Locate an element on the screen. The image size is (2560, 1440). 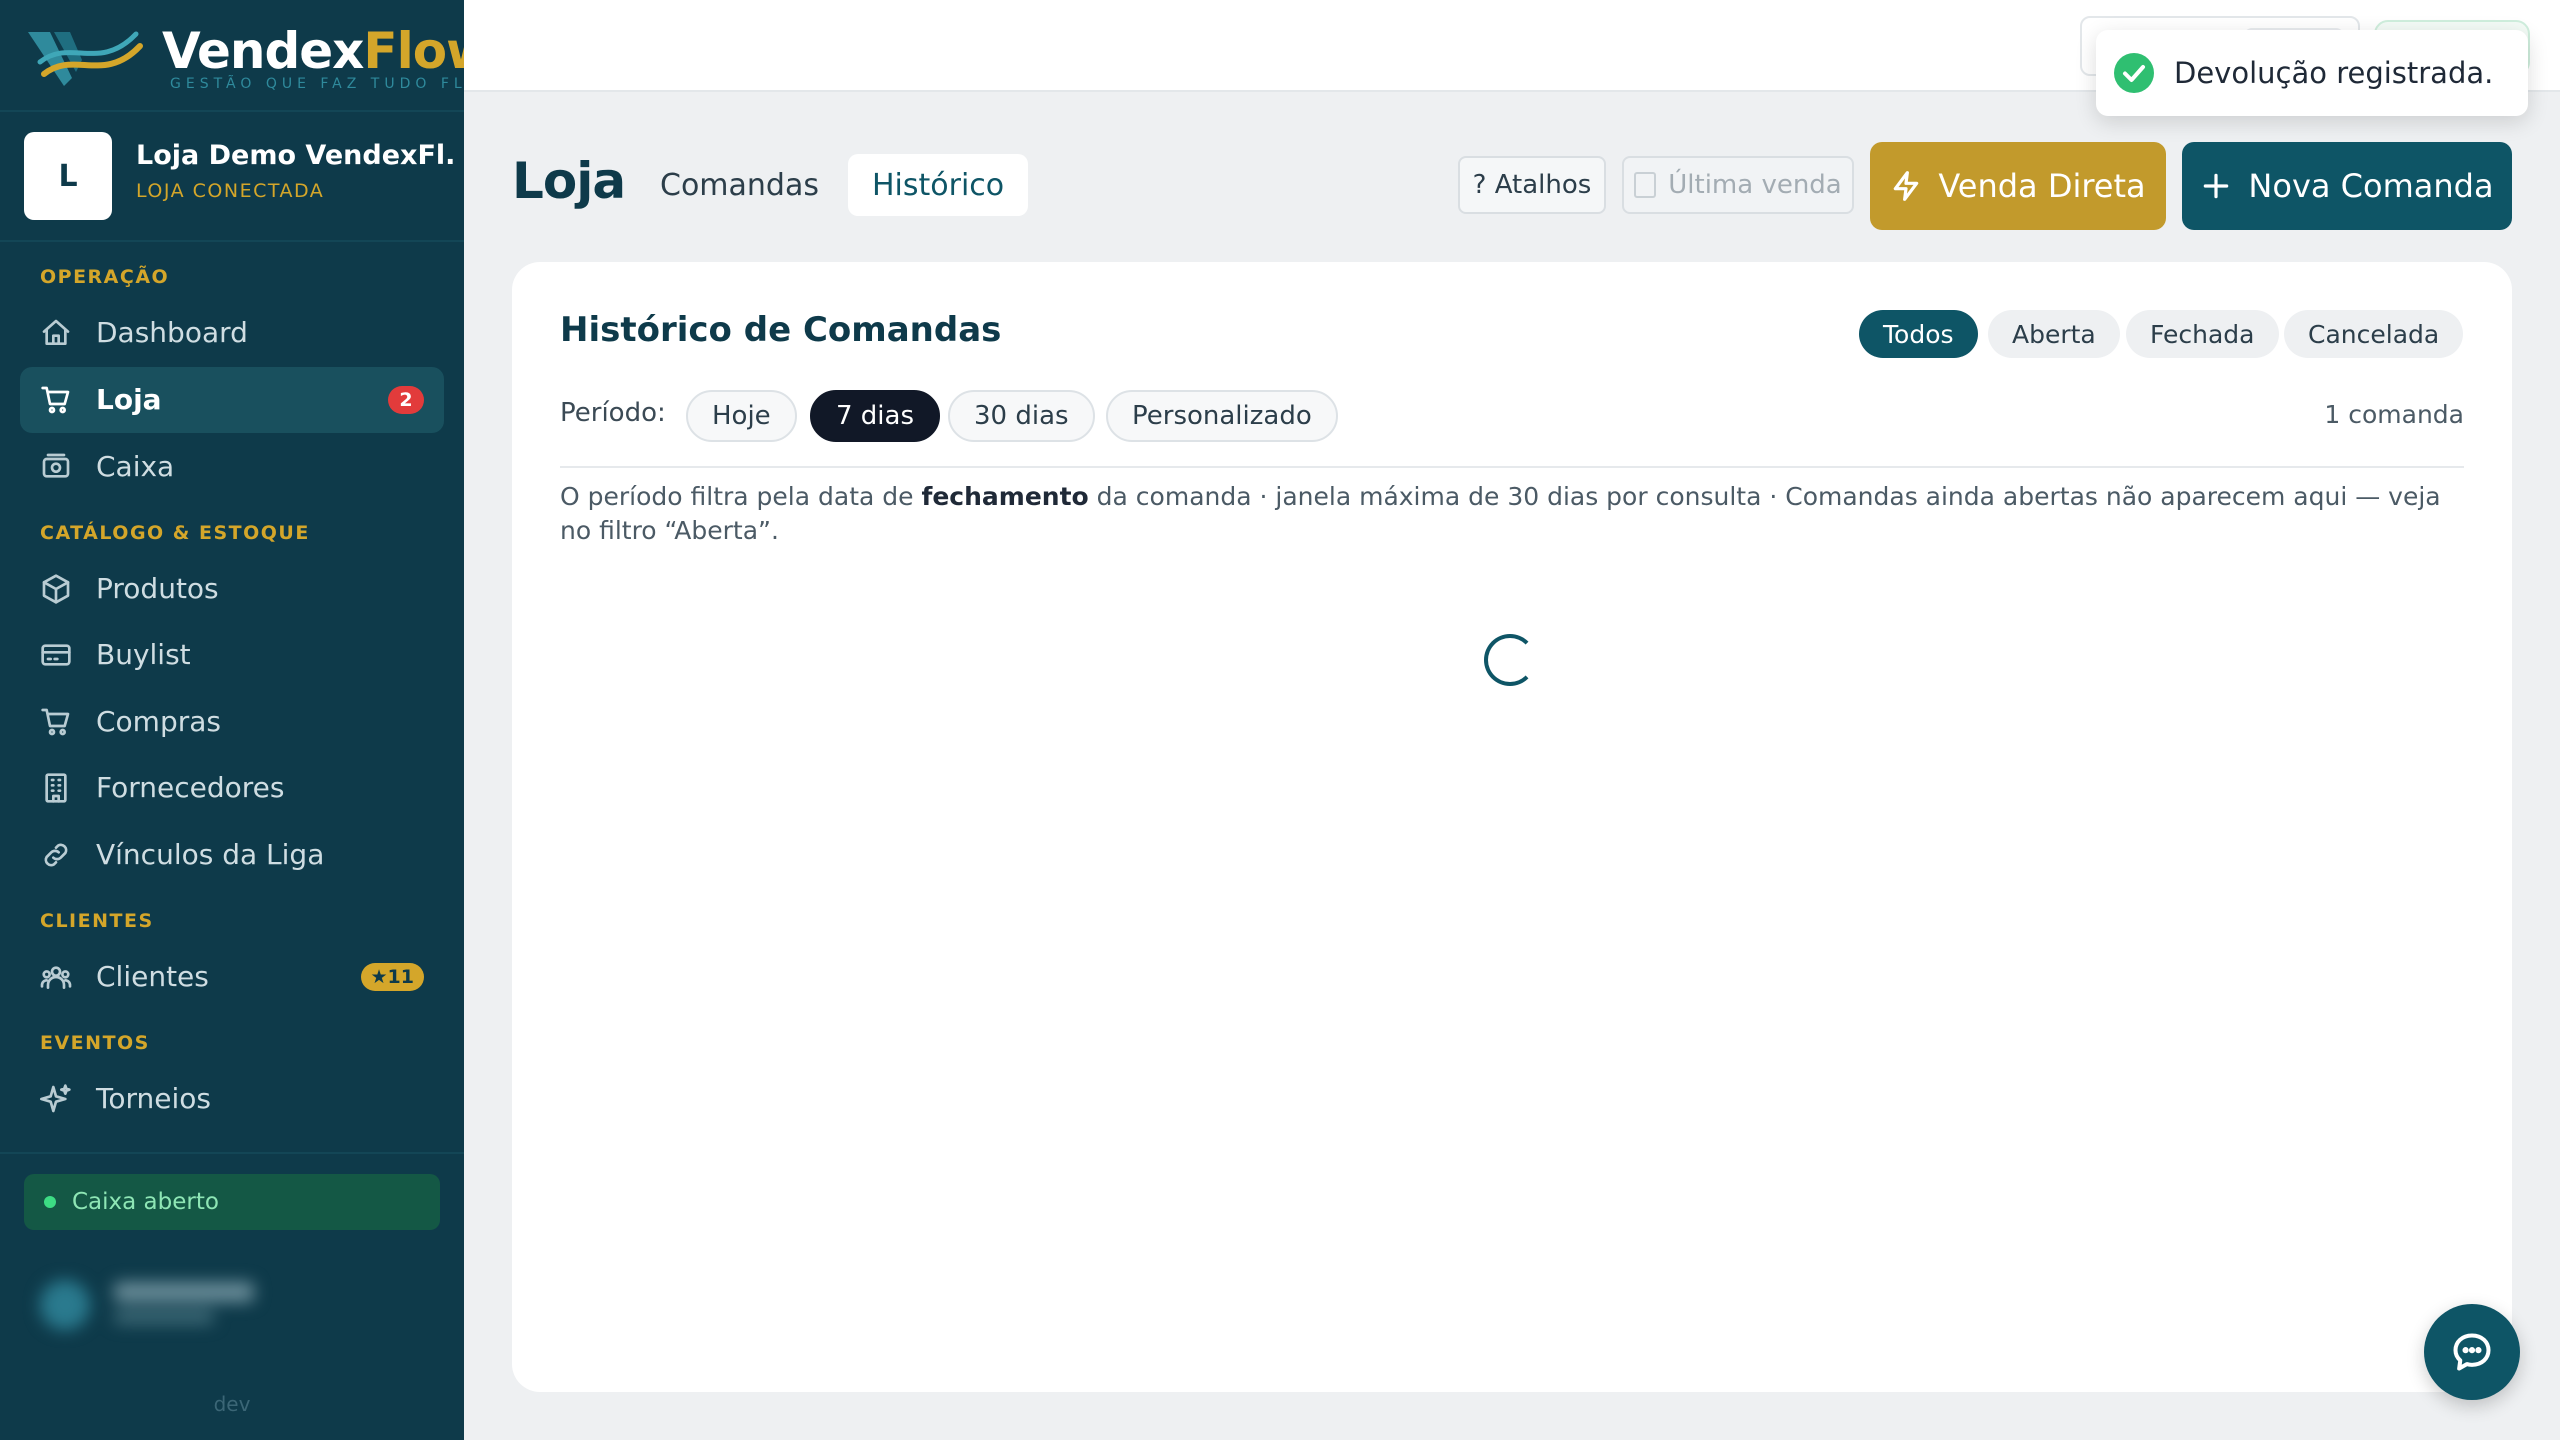
cash-status-label: Caixa aberto is located at coordinates (145, 1202).